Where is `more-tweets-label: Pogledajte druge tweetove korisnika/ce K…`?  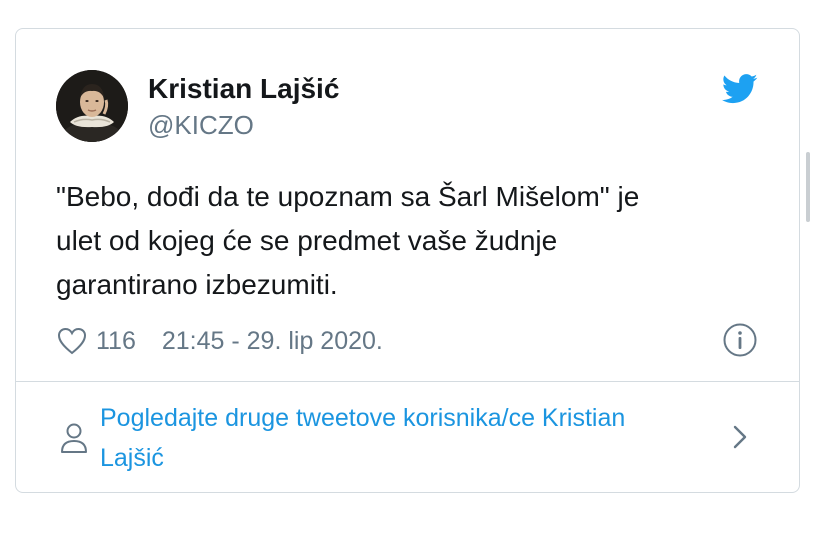 more-tweets-label: Pogledajte druge tweetove korisnika/ce K… is located at coordinates (410, 438).